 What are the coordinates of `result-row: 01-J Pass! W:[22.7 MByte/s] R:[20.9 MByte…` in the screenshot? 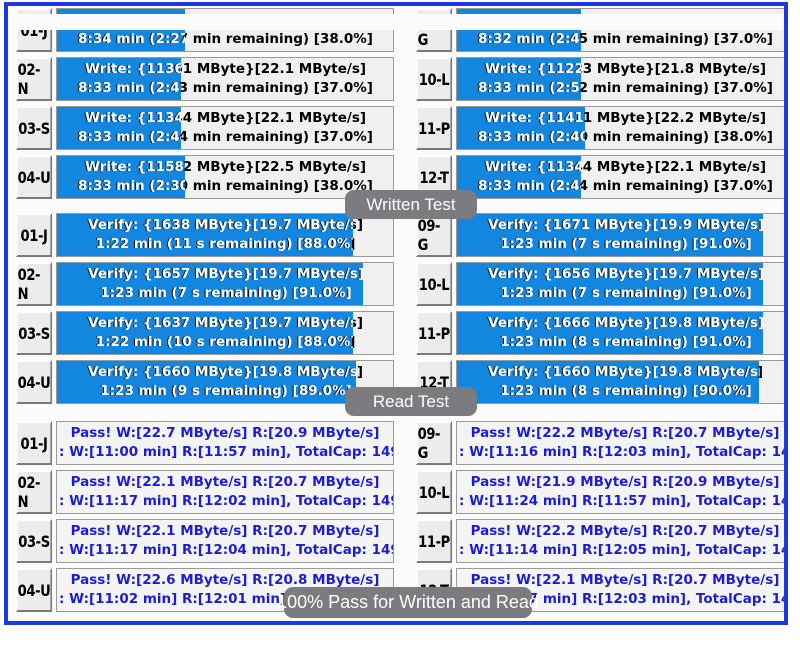 It's located at (203, 443).